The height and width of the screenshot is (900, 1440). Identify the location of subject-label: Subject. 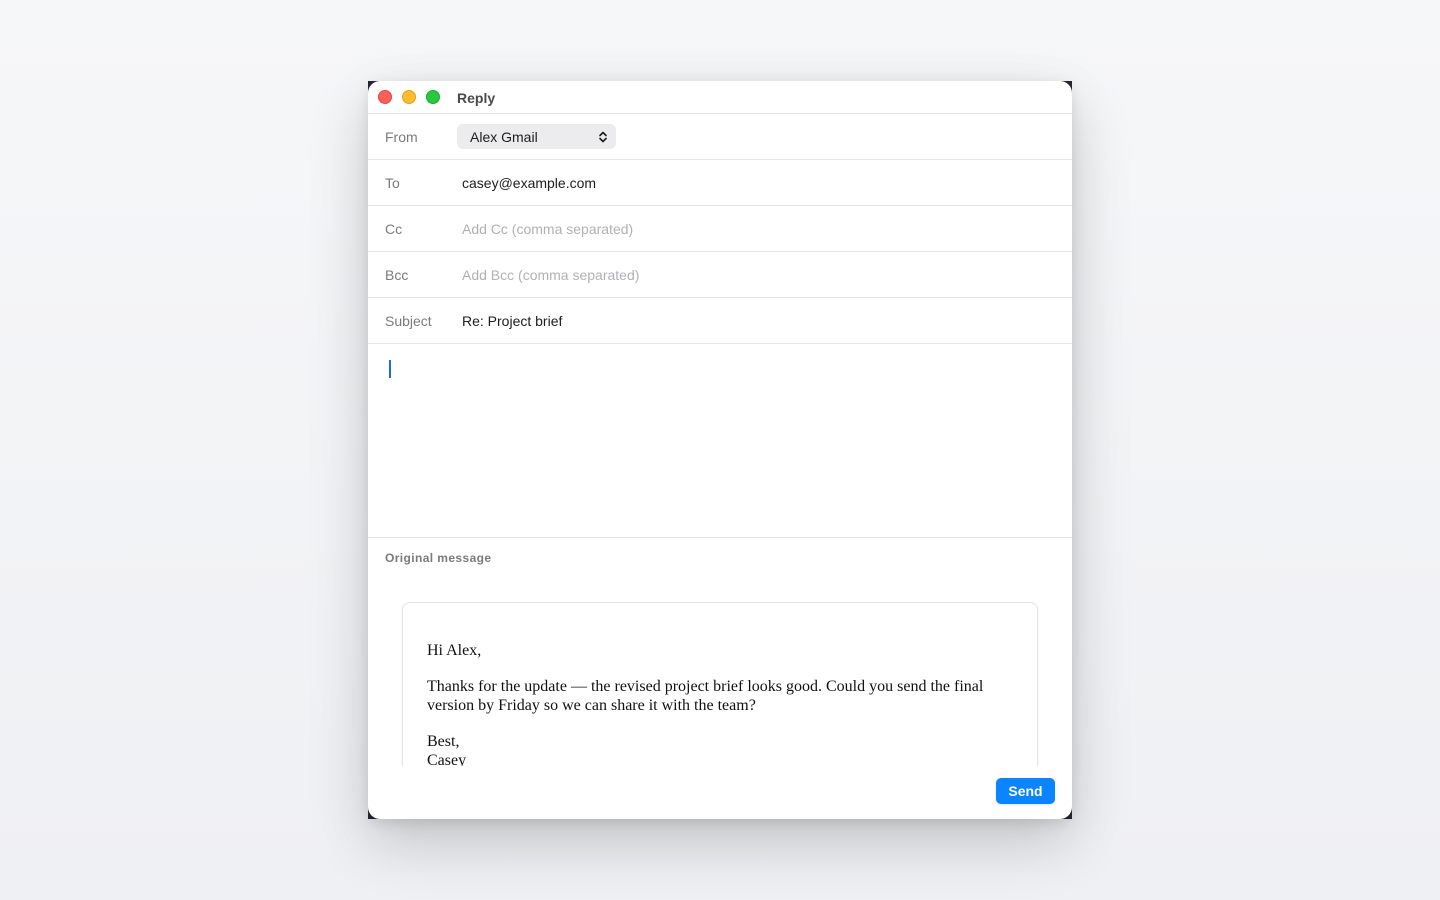
(408, 321).